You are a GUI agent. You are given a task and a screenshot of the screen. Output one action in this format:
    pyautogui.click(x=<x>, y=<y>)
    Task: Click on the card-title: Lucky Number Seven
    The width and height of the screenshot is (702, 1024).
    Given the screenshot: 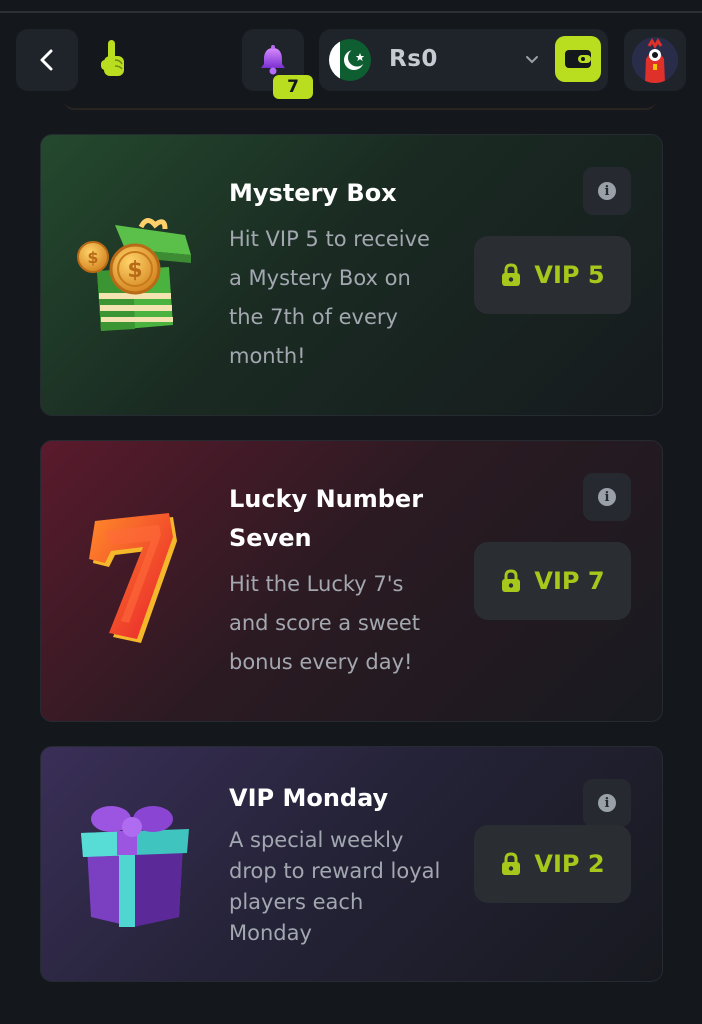 What is the action you would take?
    pyautogui.click(x=326, y=518)
    